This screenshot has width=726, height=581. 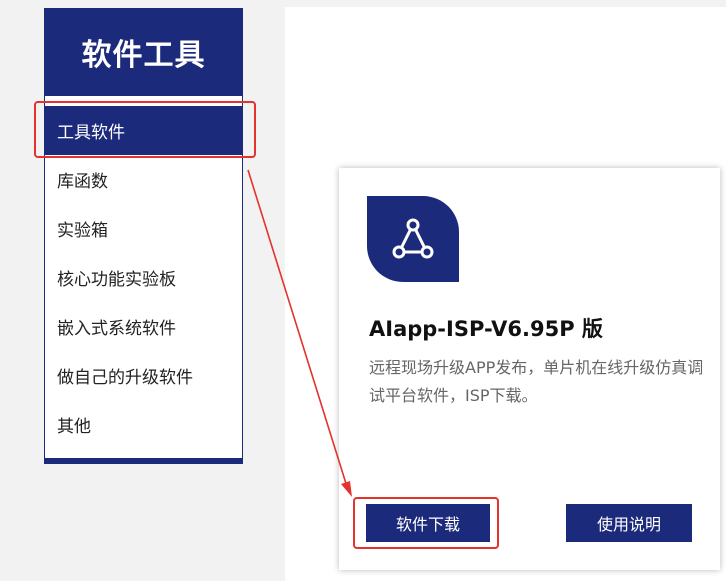 I want to click on card-title: AIapp-ISP-V6.95P 版, so click(x=486, y=329).